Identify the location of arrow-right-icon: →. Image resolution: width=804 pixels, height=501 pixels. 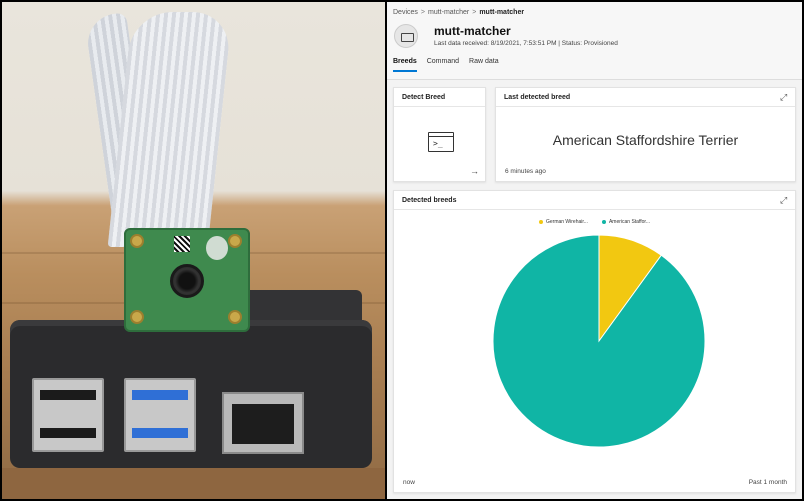
(474, 171).